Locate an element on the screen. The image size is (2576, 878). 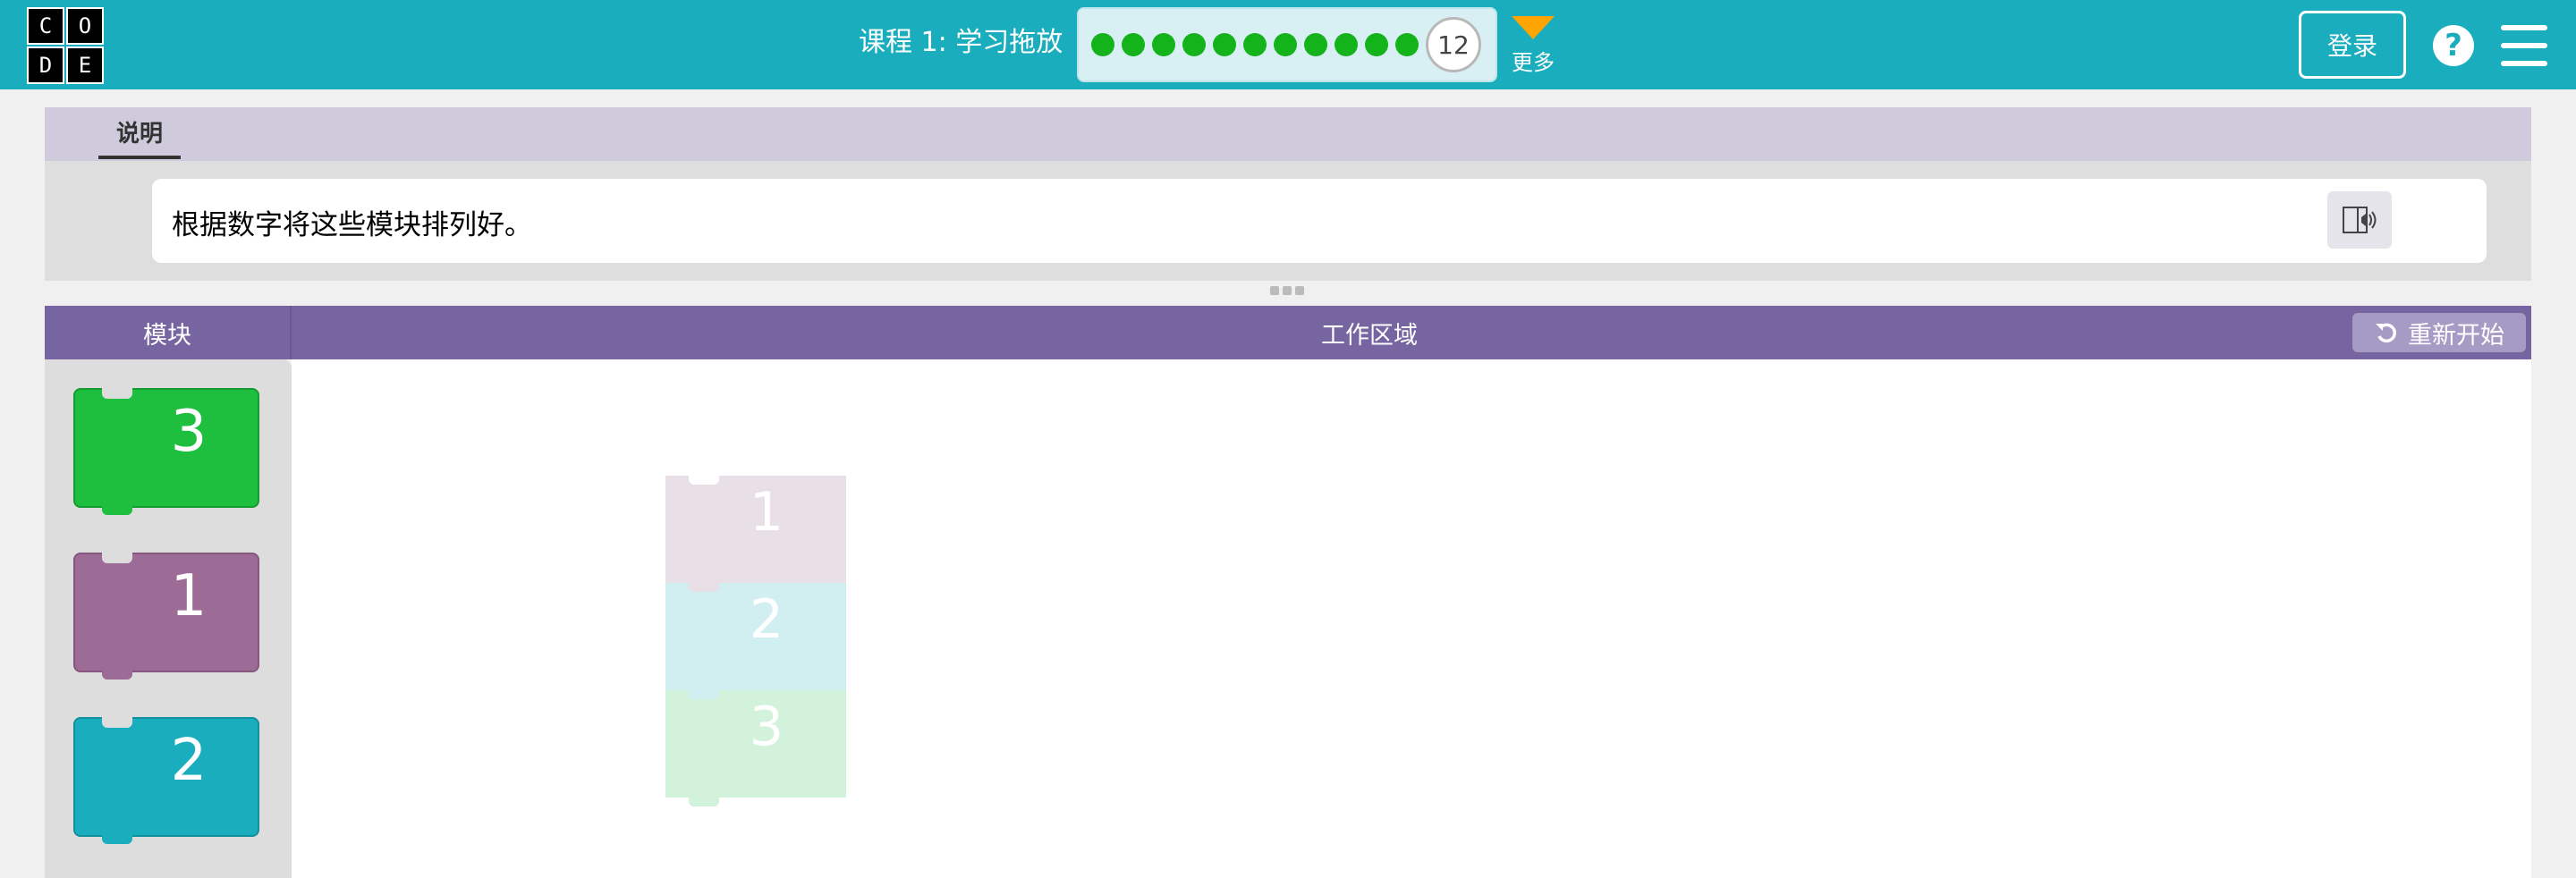
lesson-title: 课程 1: 学习拖放 is located at coordinates (961, 43).